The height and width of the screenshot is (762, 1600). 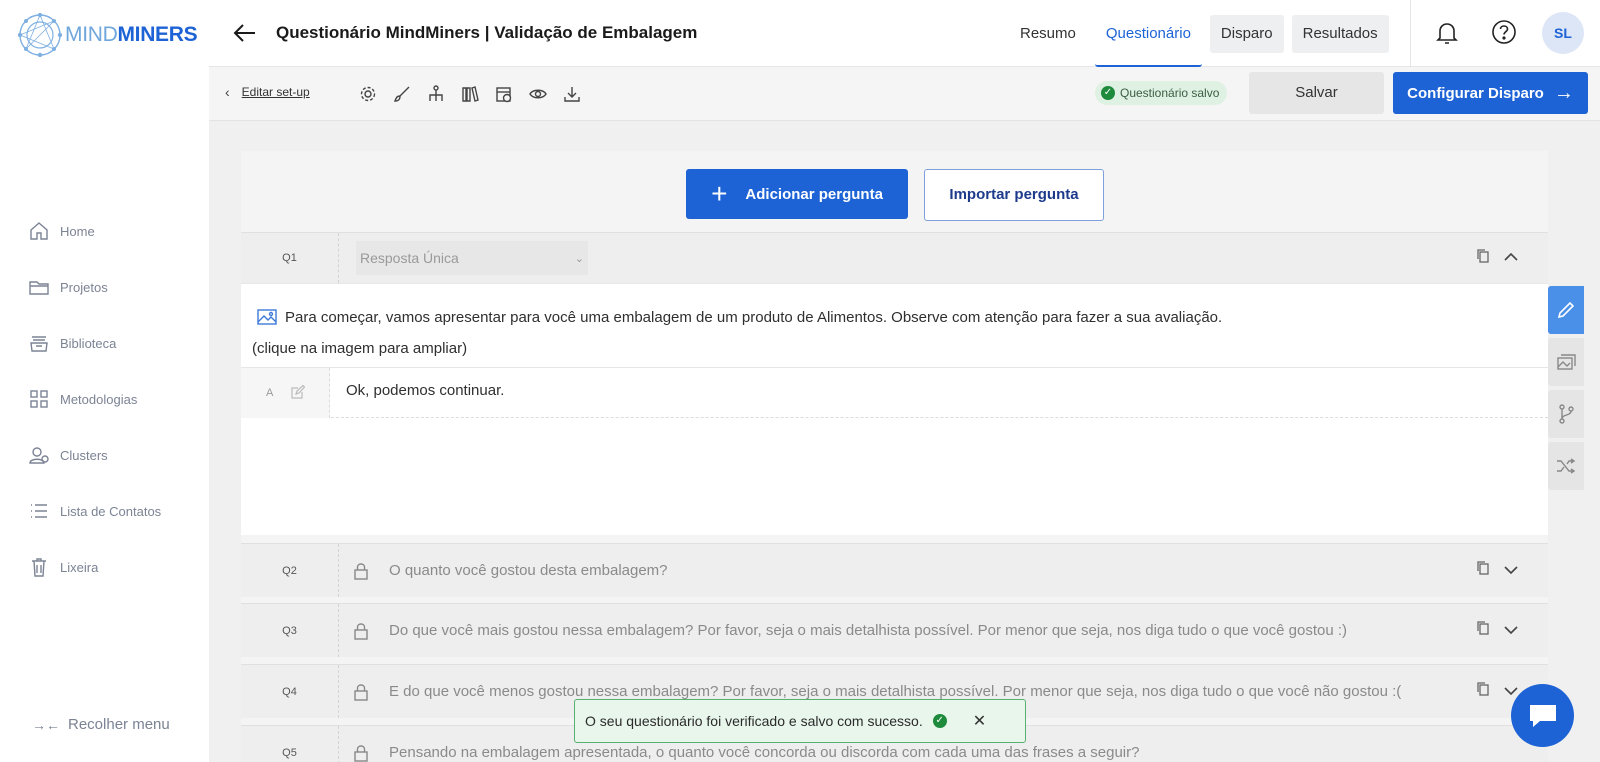 I want to click on calendar-clock-icon, so click(x=504, y=94).